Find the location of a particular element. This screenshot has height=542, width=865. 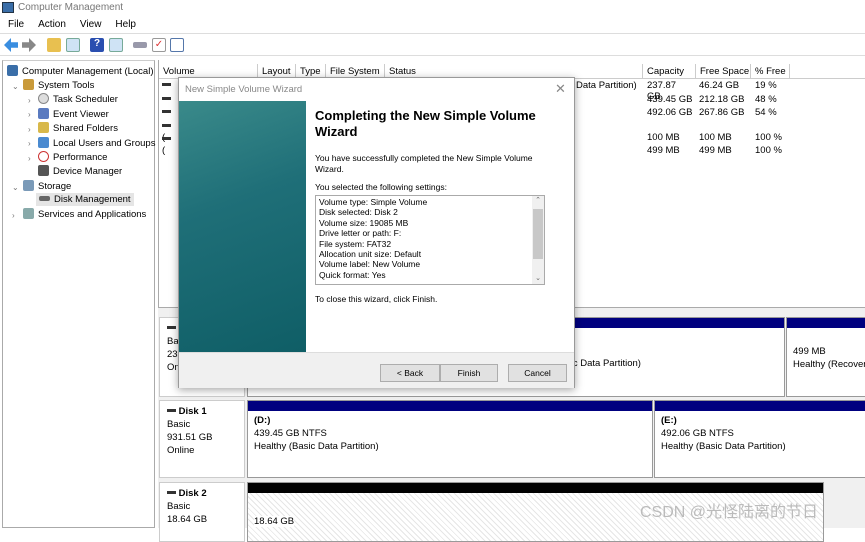

computer-icon is located at coordinates (12, 70).